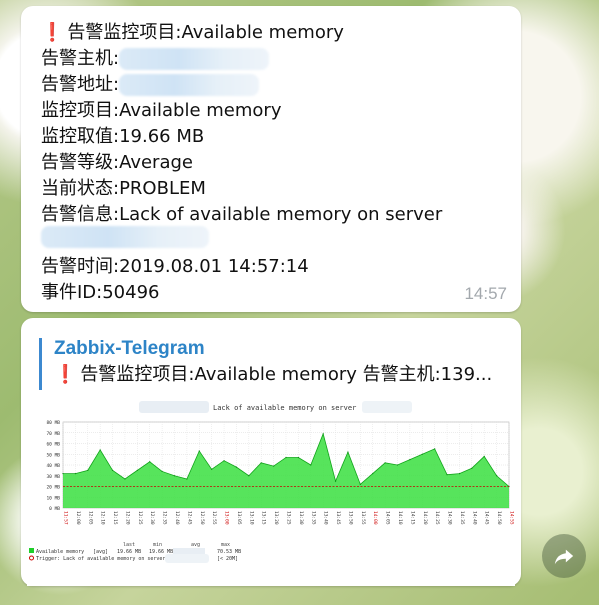 The width and height of the screenshot is (599, 605). What do you see at coordinates (512, 518) in the screenshot?
I see `x-tick-label: 14:55` at bounding box center [512, 518].